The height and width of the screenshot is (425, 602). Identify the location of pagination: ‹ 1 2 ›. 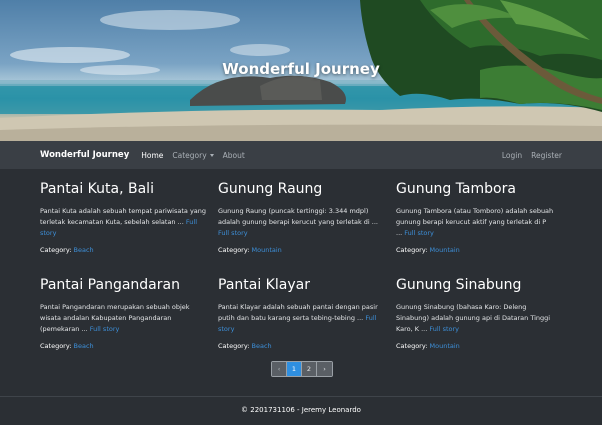
(302, 369).